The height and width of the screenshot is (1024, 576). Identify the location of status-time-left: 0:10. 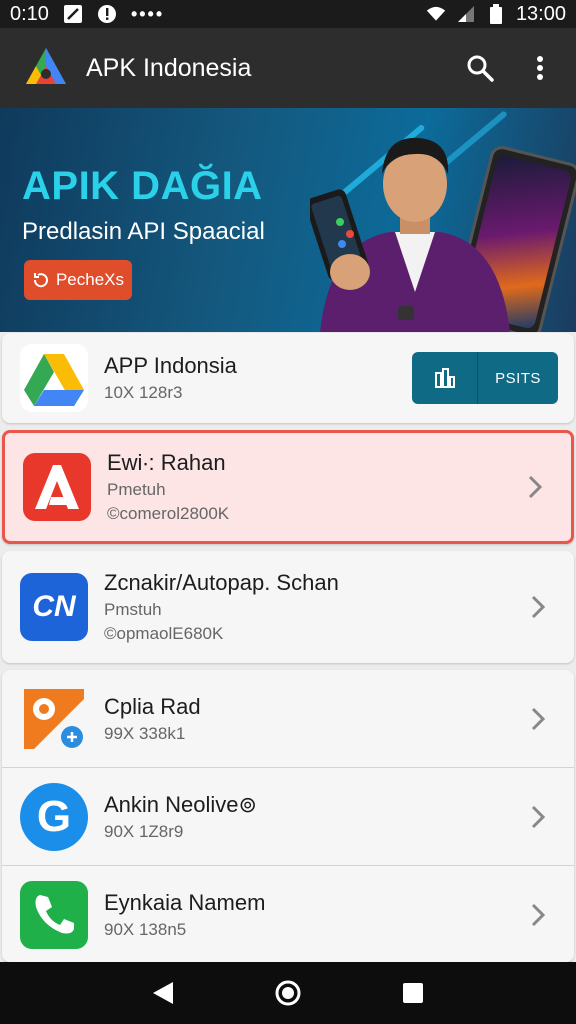
(29, 13).